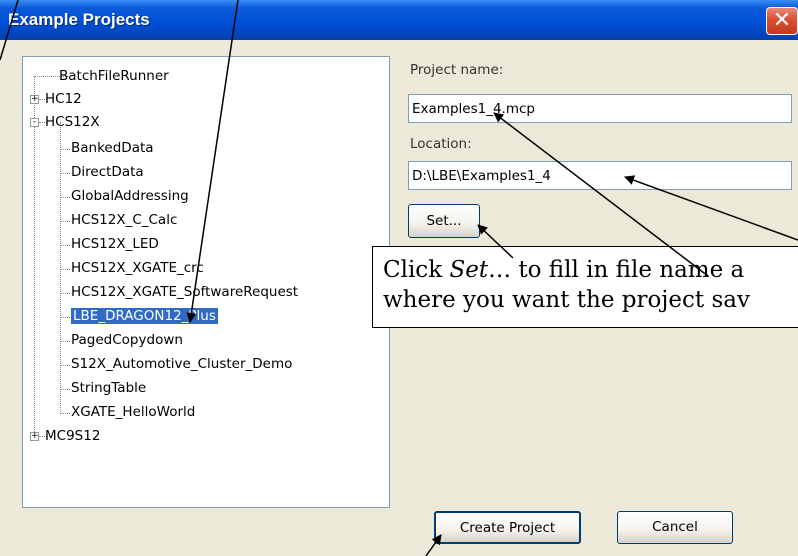  I want to click on tree-item-pagedcopydown: PagedCopydown, so click(127, 340).